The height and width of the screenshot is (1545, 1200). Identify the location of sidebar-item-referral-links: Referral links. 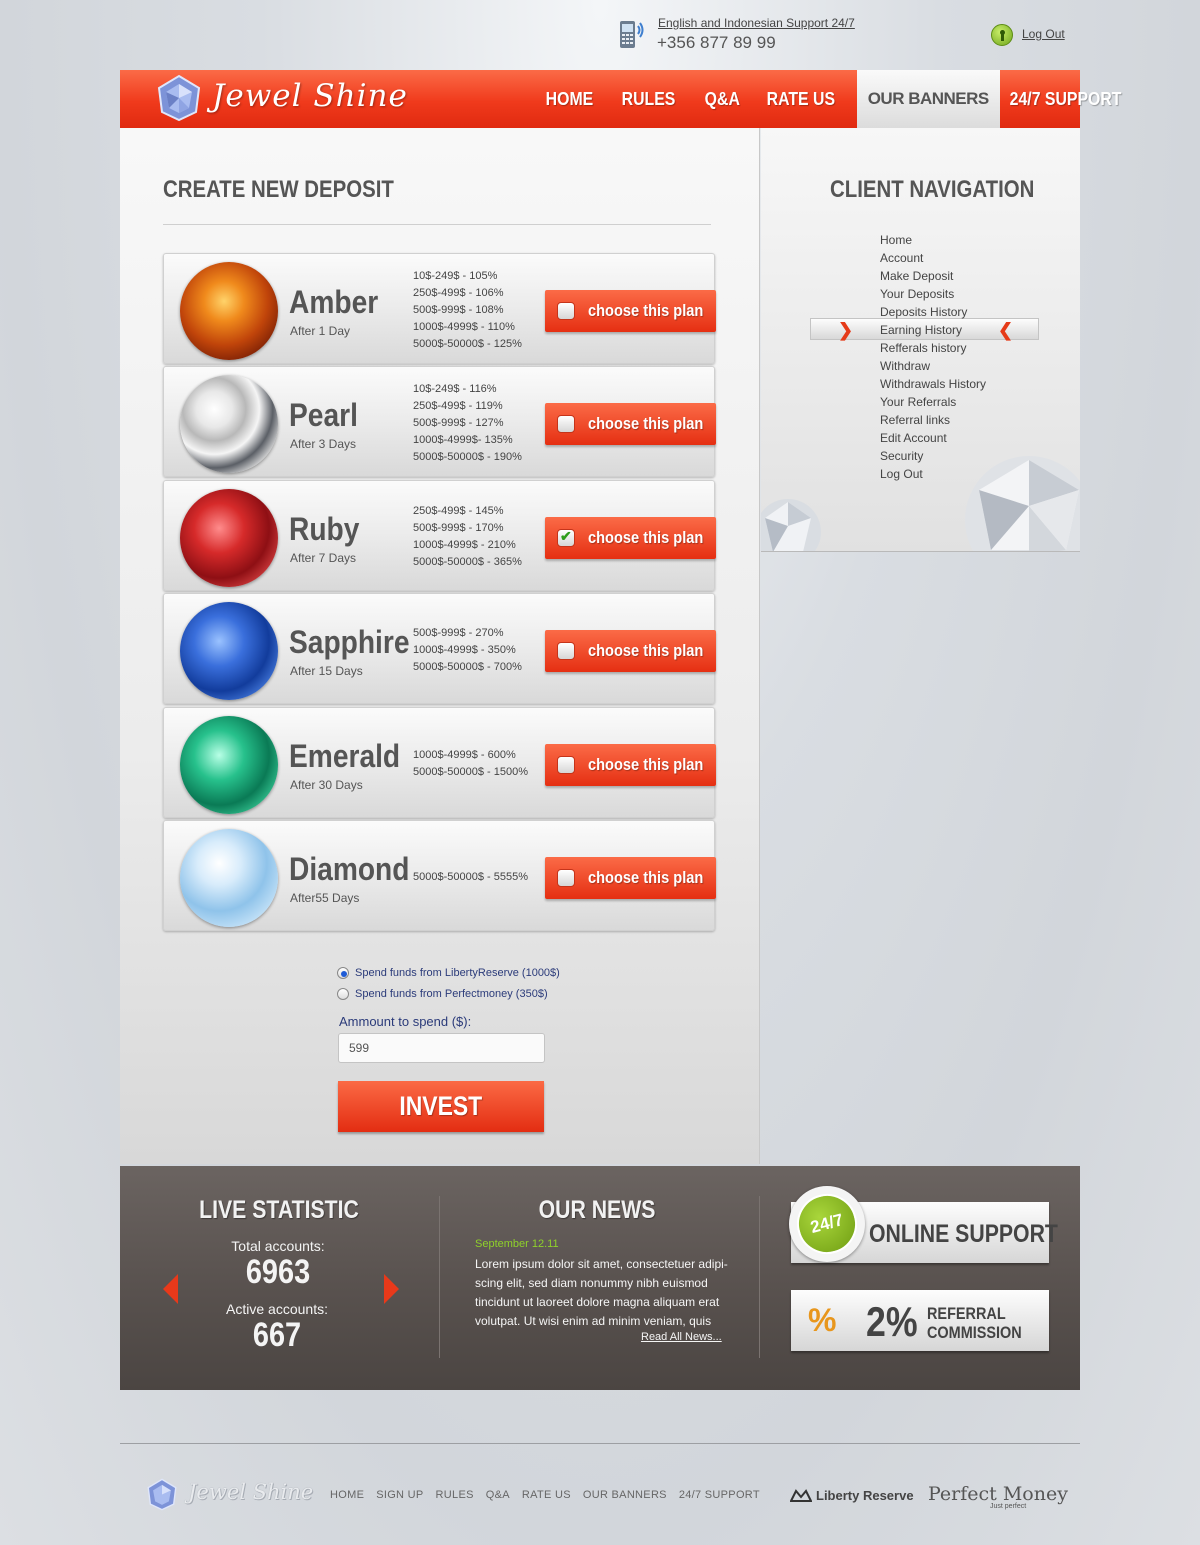
(915, 420).